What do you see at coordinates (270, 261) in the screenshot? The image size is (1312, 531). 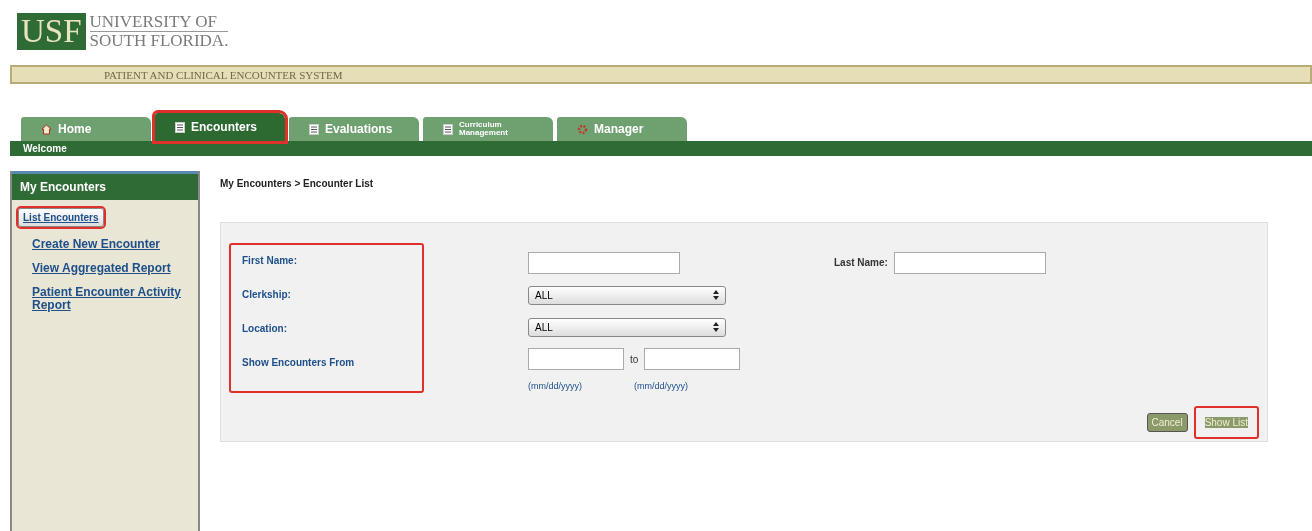 I see `field-label: First Name:` at bounding box center [270, 261].